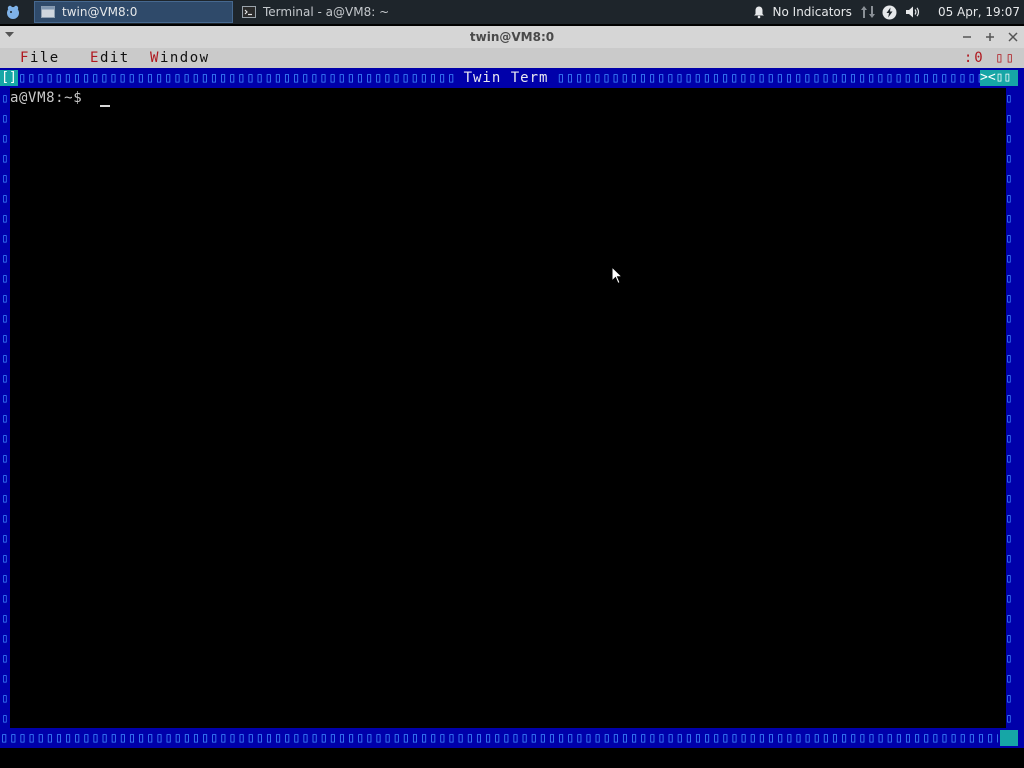 The image size is (1024, 768). Describe the element at coordinates (979, 12) in the screenshot. I see `clock: 05 Apr, 19:07` at that location.